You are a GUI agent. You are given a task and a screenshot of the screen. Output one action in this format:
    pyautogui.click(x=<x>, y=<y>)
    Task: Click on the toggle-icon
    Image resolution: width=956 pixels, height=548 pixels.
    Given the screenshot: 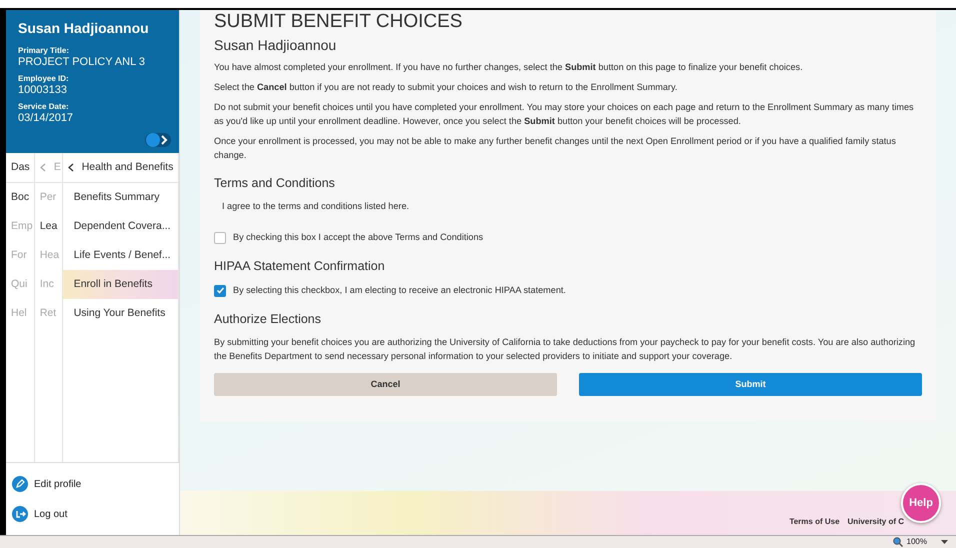 What is the action you would take?
    pyautogui.click(x=158, y=140)
    